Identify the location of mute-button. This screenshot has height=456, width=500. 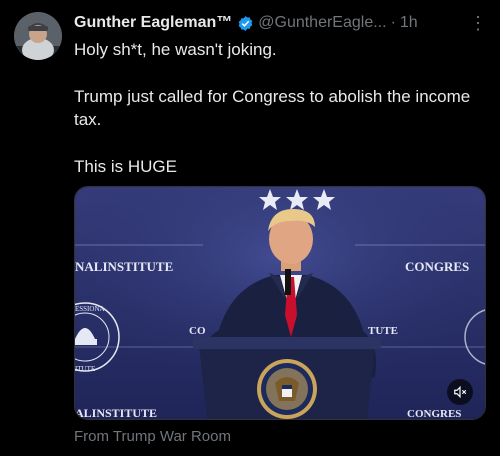
(460, 392).